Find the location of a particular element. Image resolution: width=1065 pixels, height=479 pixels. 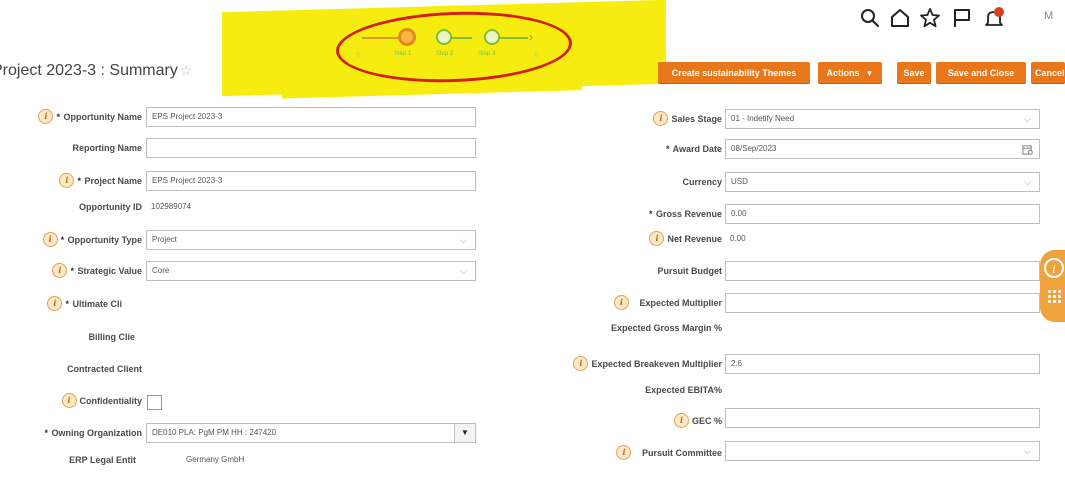

breakeven-multiplier-label: Expected Breakeven Multiplier is located at coordinates (656, 364).